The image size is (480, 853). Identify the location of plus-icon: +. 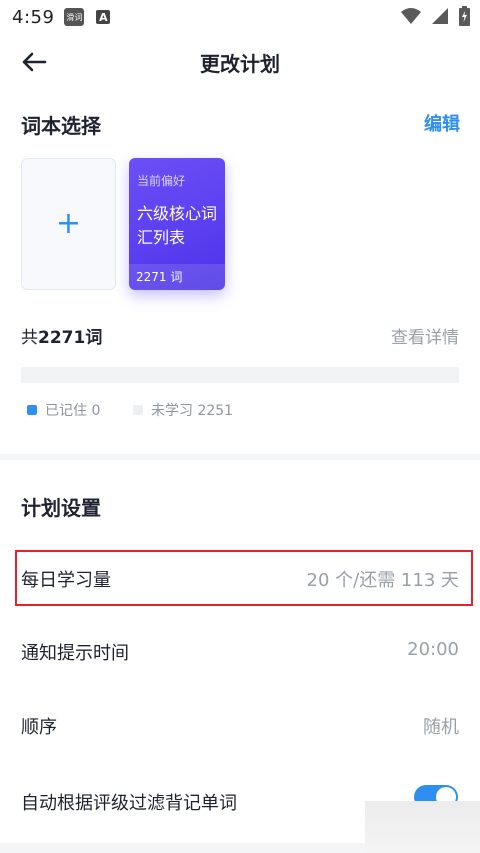
(68, 223).